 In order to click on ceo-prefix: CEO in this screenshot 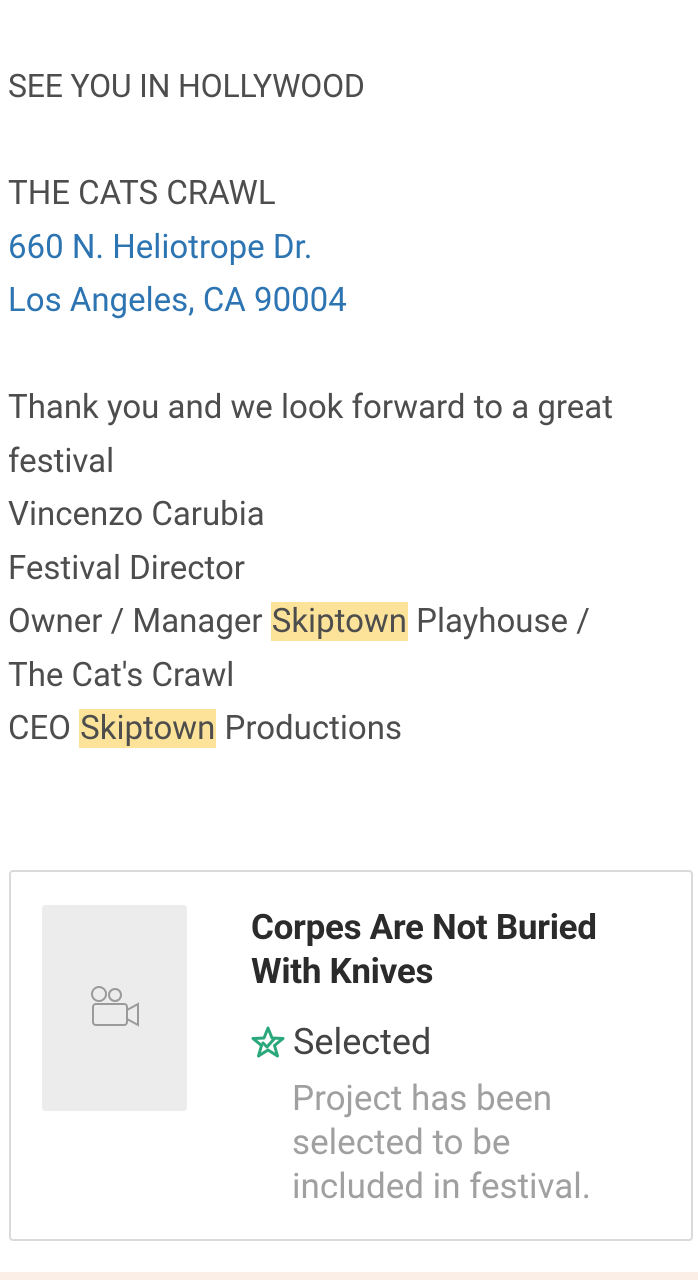, I will do `click(44, 728)`.